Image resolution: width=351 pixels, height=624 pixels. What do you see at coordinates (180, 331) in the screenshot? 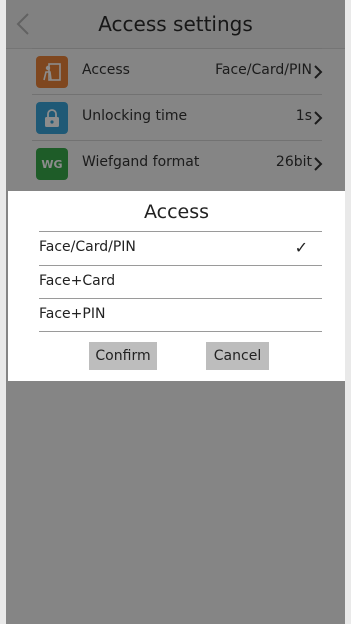
I see `option-divider` at bounding box center [180, 331].